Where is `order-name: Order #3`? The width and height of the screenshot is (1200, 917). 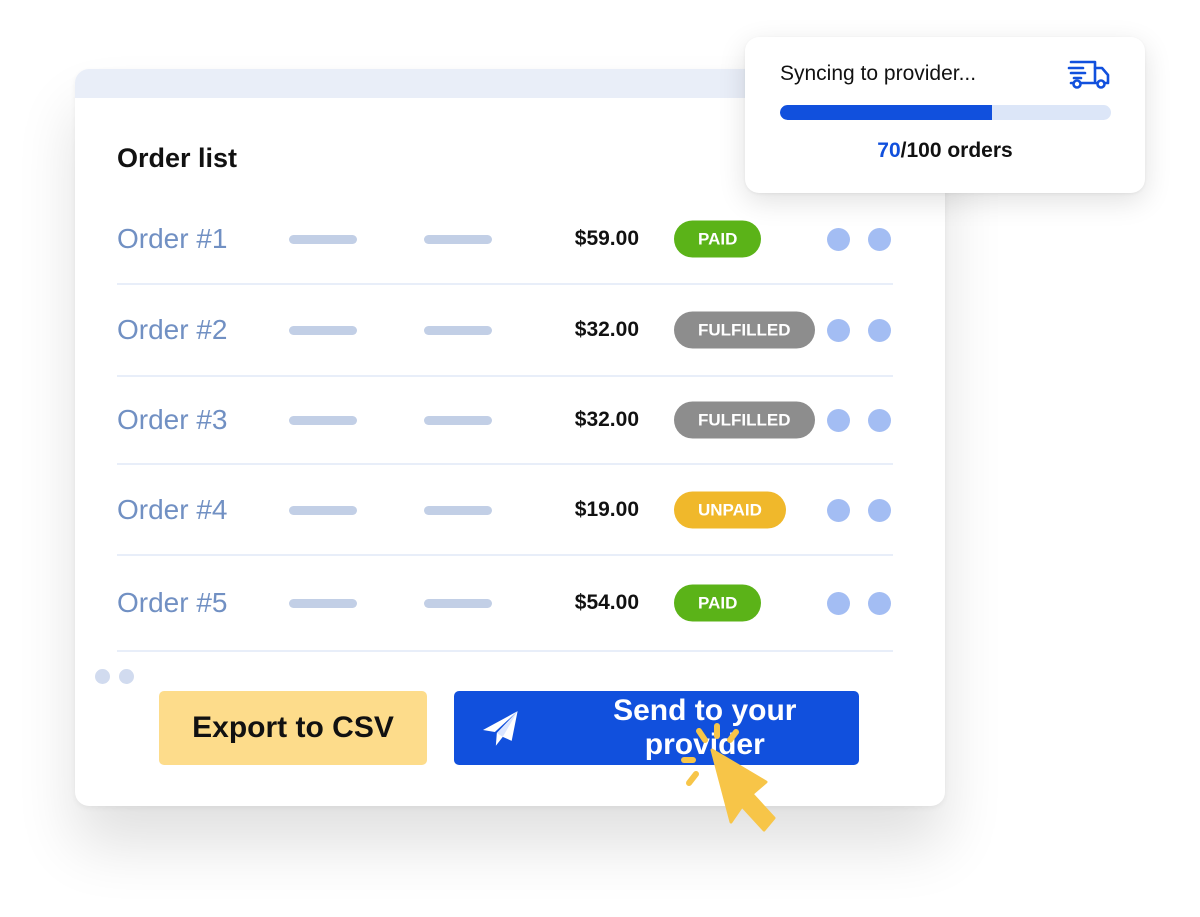 order-name: Order #3 is located at coordinates (172, 420).